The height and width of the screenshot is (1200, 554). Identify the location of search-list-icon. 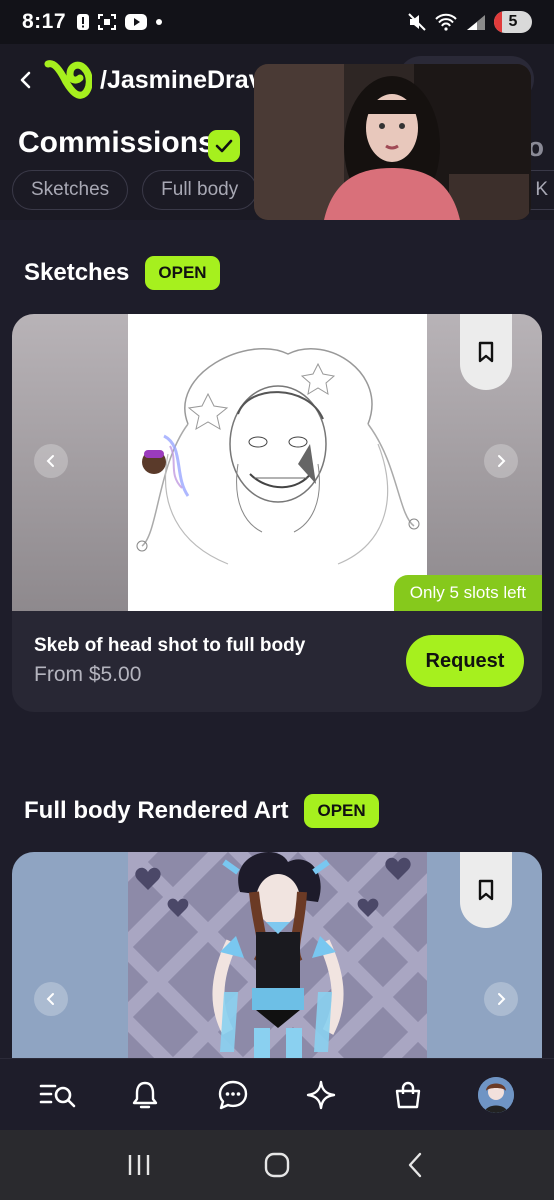
(57, 1095).